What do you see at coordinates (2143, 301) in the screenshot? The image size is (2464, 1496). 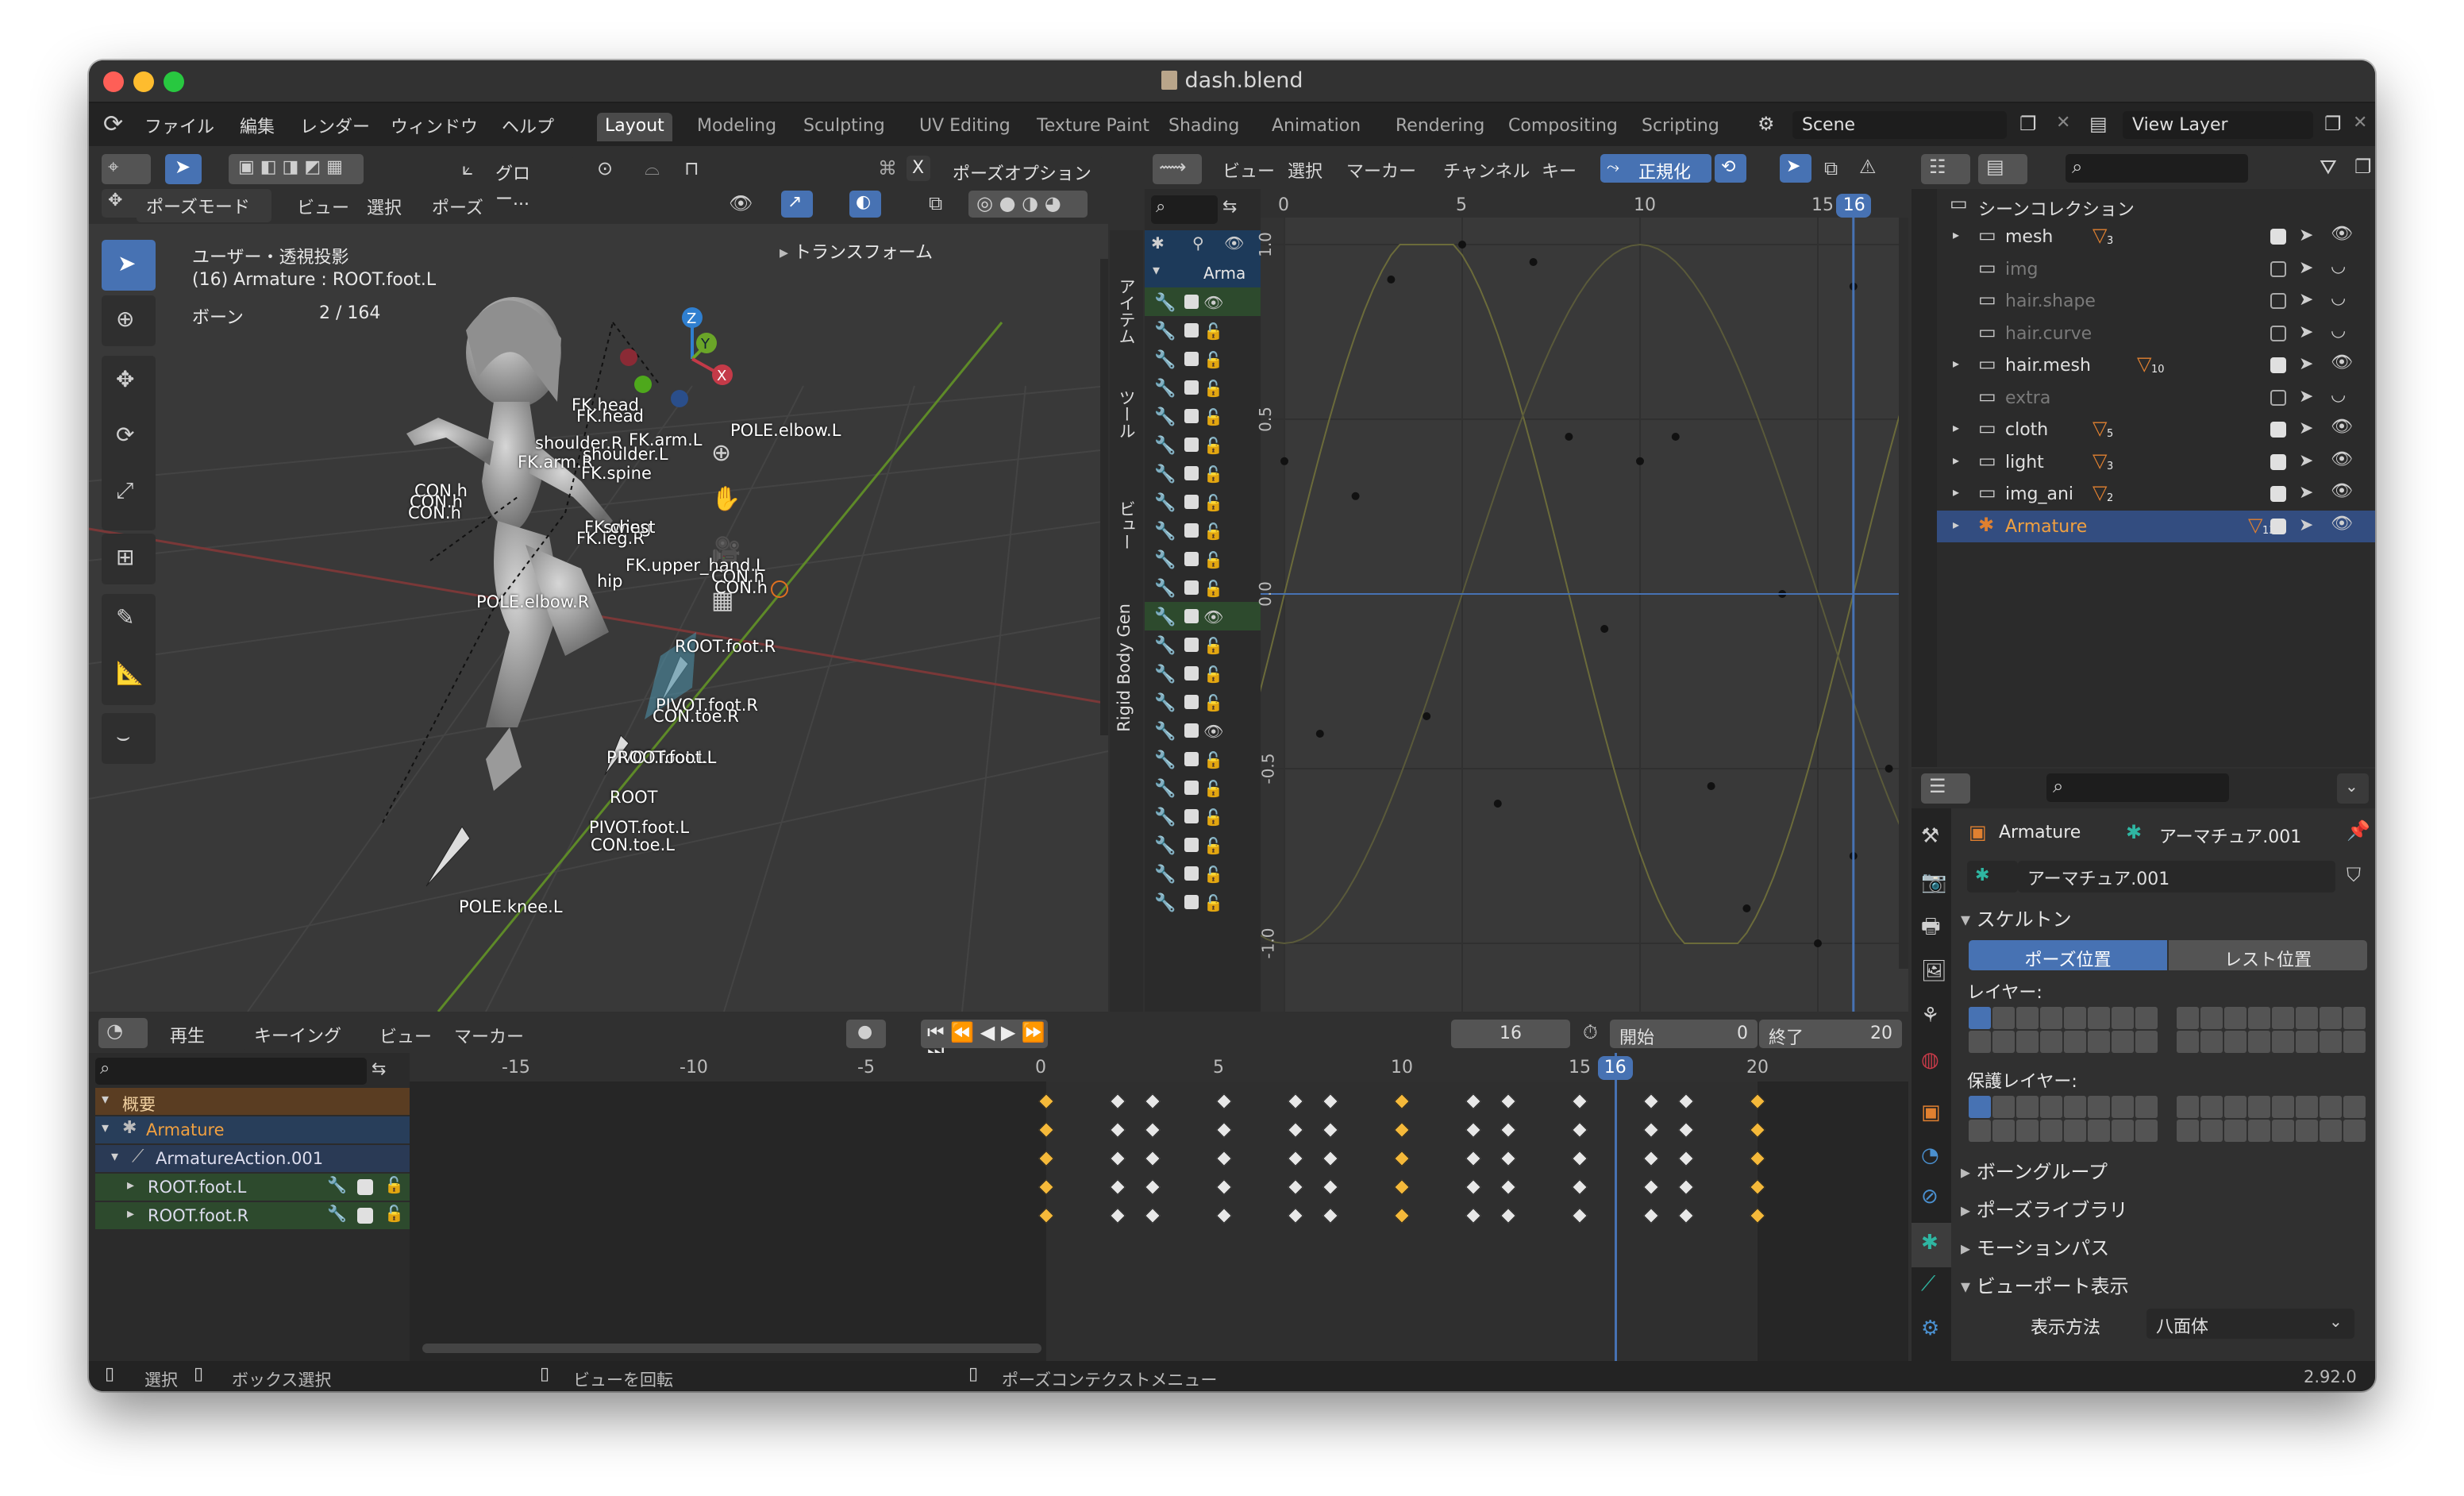 I see `outliner-row: ▭ hair.shape ➤ ◡` at bounding box center [2143, 301].